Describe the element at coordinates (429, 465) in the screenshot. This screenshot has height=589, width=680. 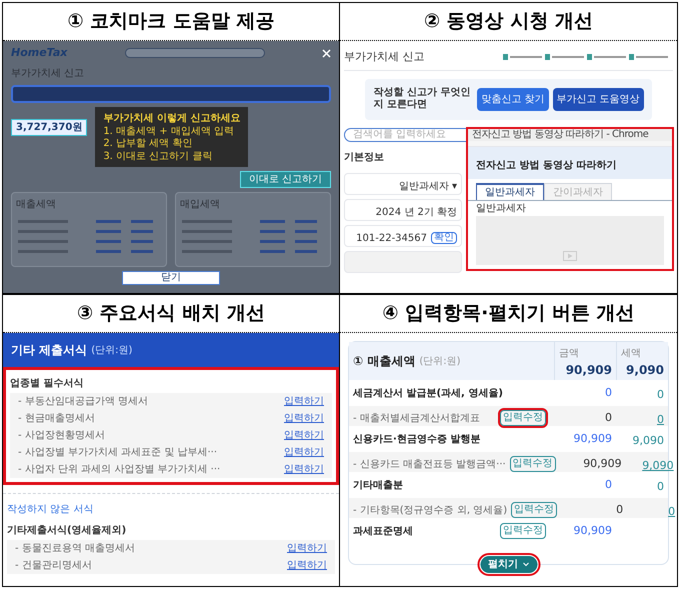
I see `row-label: - 신용카드 매출전표등 발행금액···` at that location.